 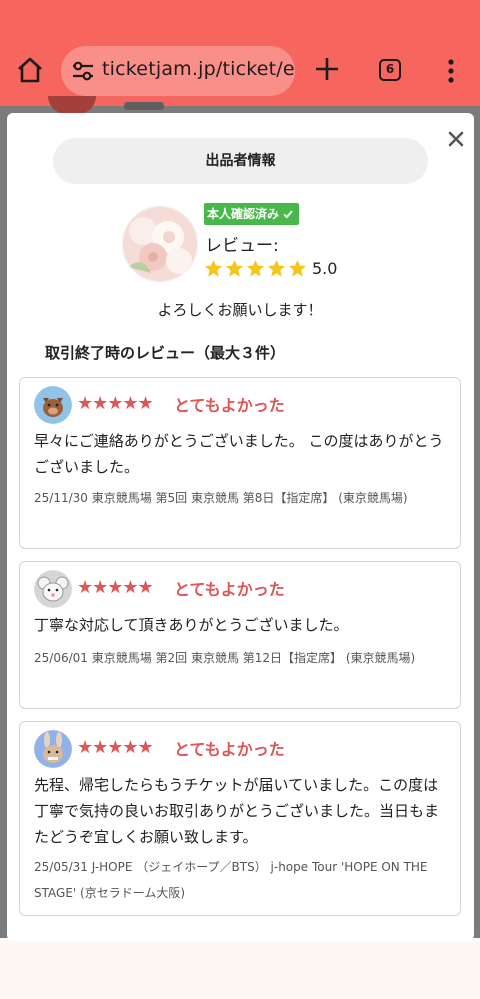 I want to click on tune-icon, so click(x=83, y=71).